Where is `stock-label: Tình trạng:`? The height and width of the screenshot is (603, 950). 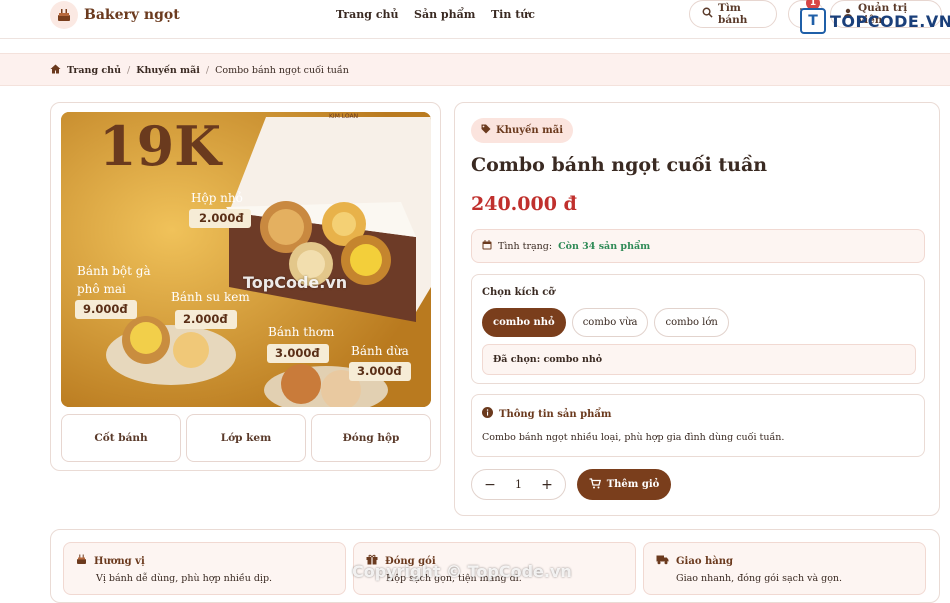 stock-label: Tình trạng: is located at coordinates (525, 246).